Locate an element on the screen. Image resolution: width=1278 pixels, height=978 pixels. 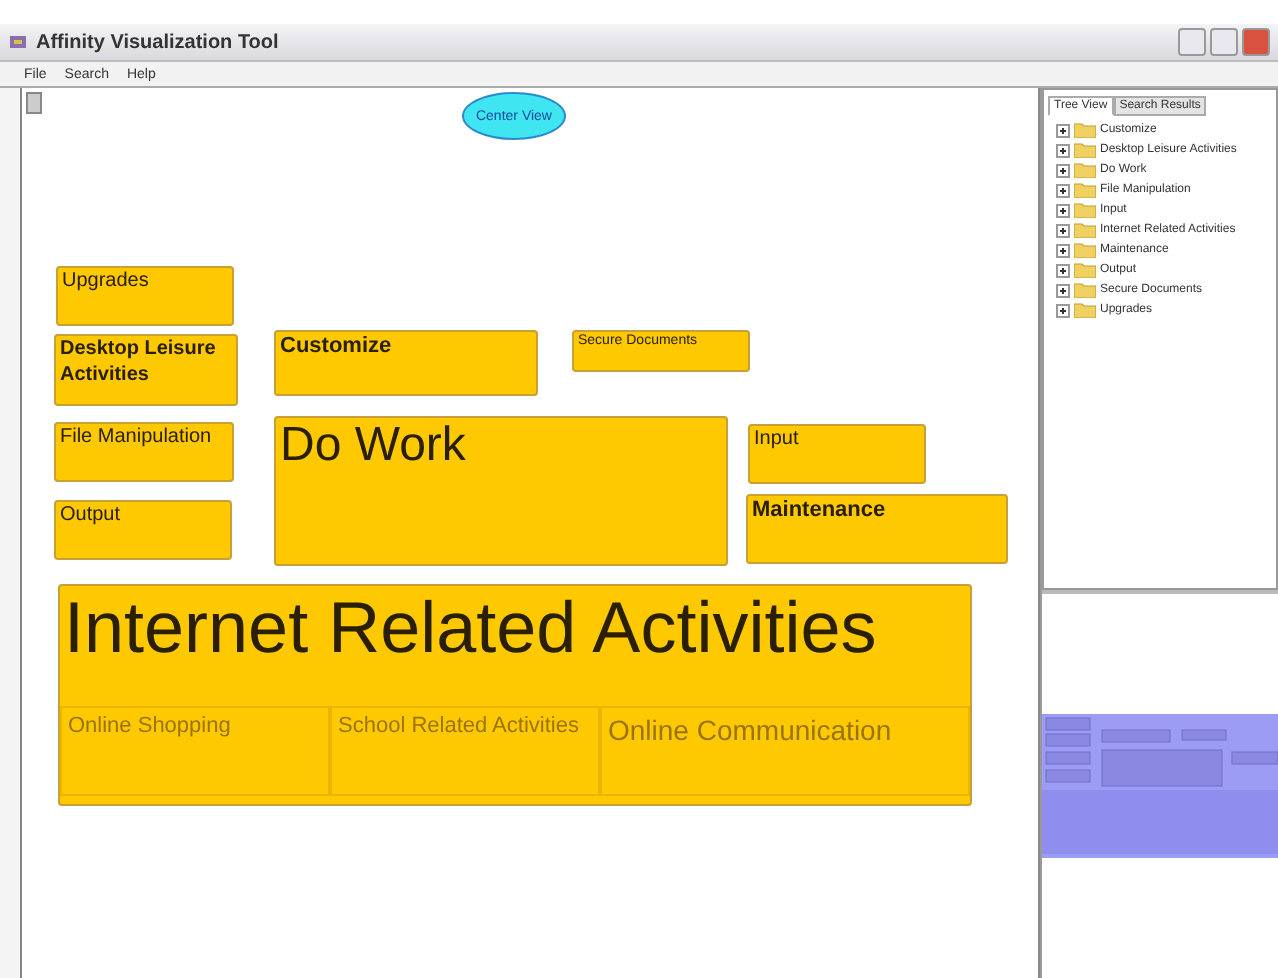
group-label: Internet Related Activities is located at coordinates (470, 628).